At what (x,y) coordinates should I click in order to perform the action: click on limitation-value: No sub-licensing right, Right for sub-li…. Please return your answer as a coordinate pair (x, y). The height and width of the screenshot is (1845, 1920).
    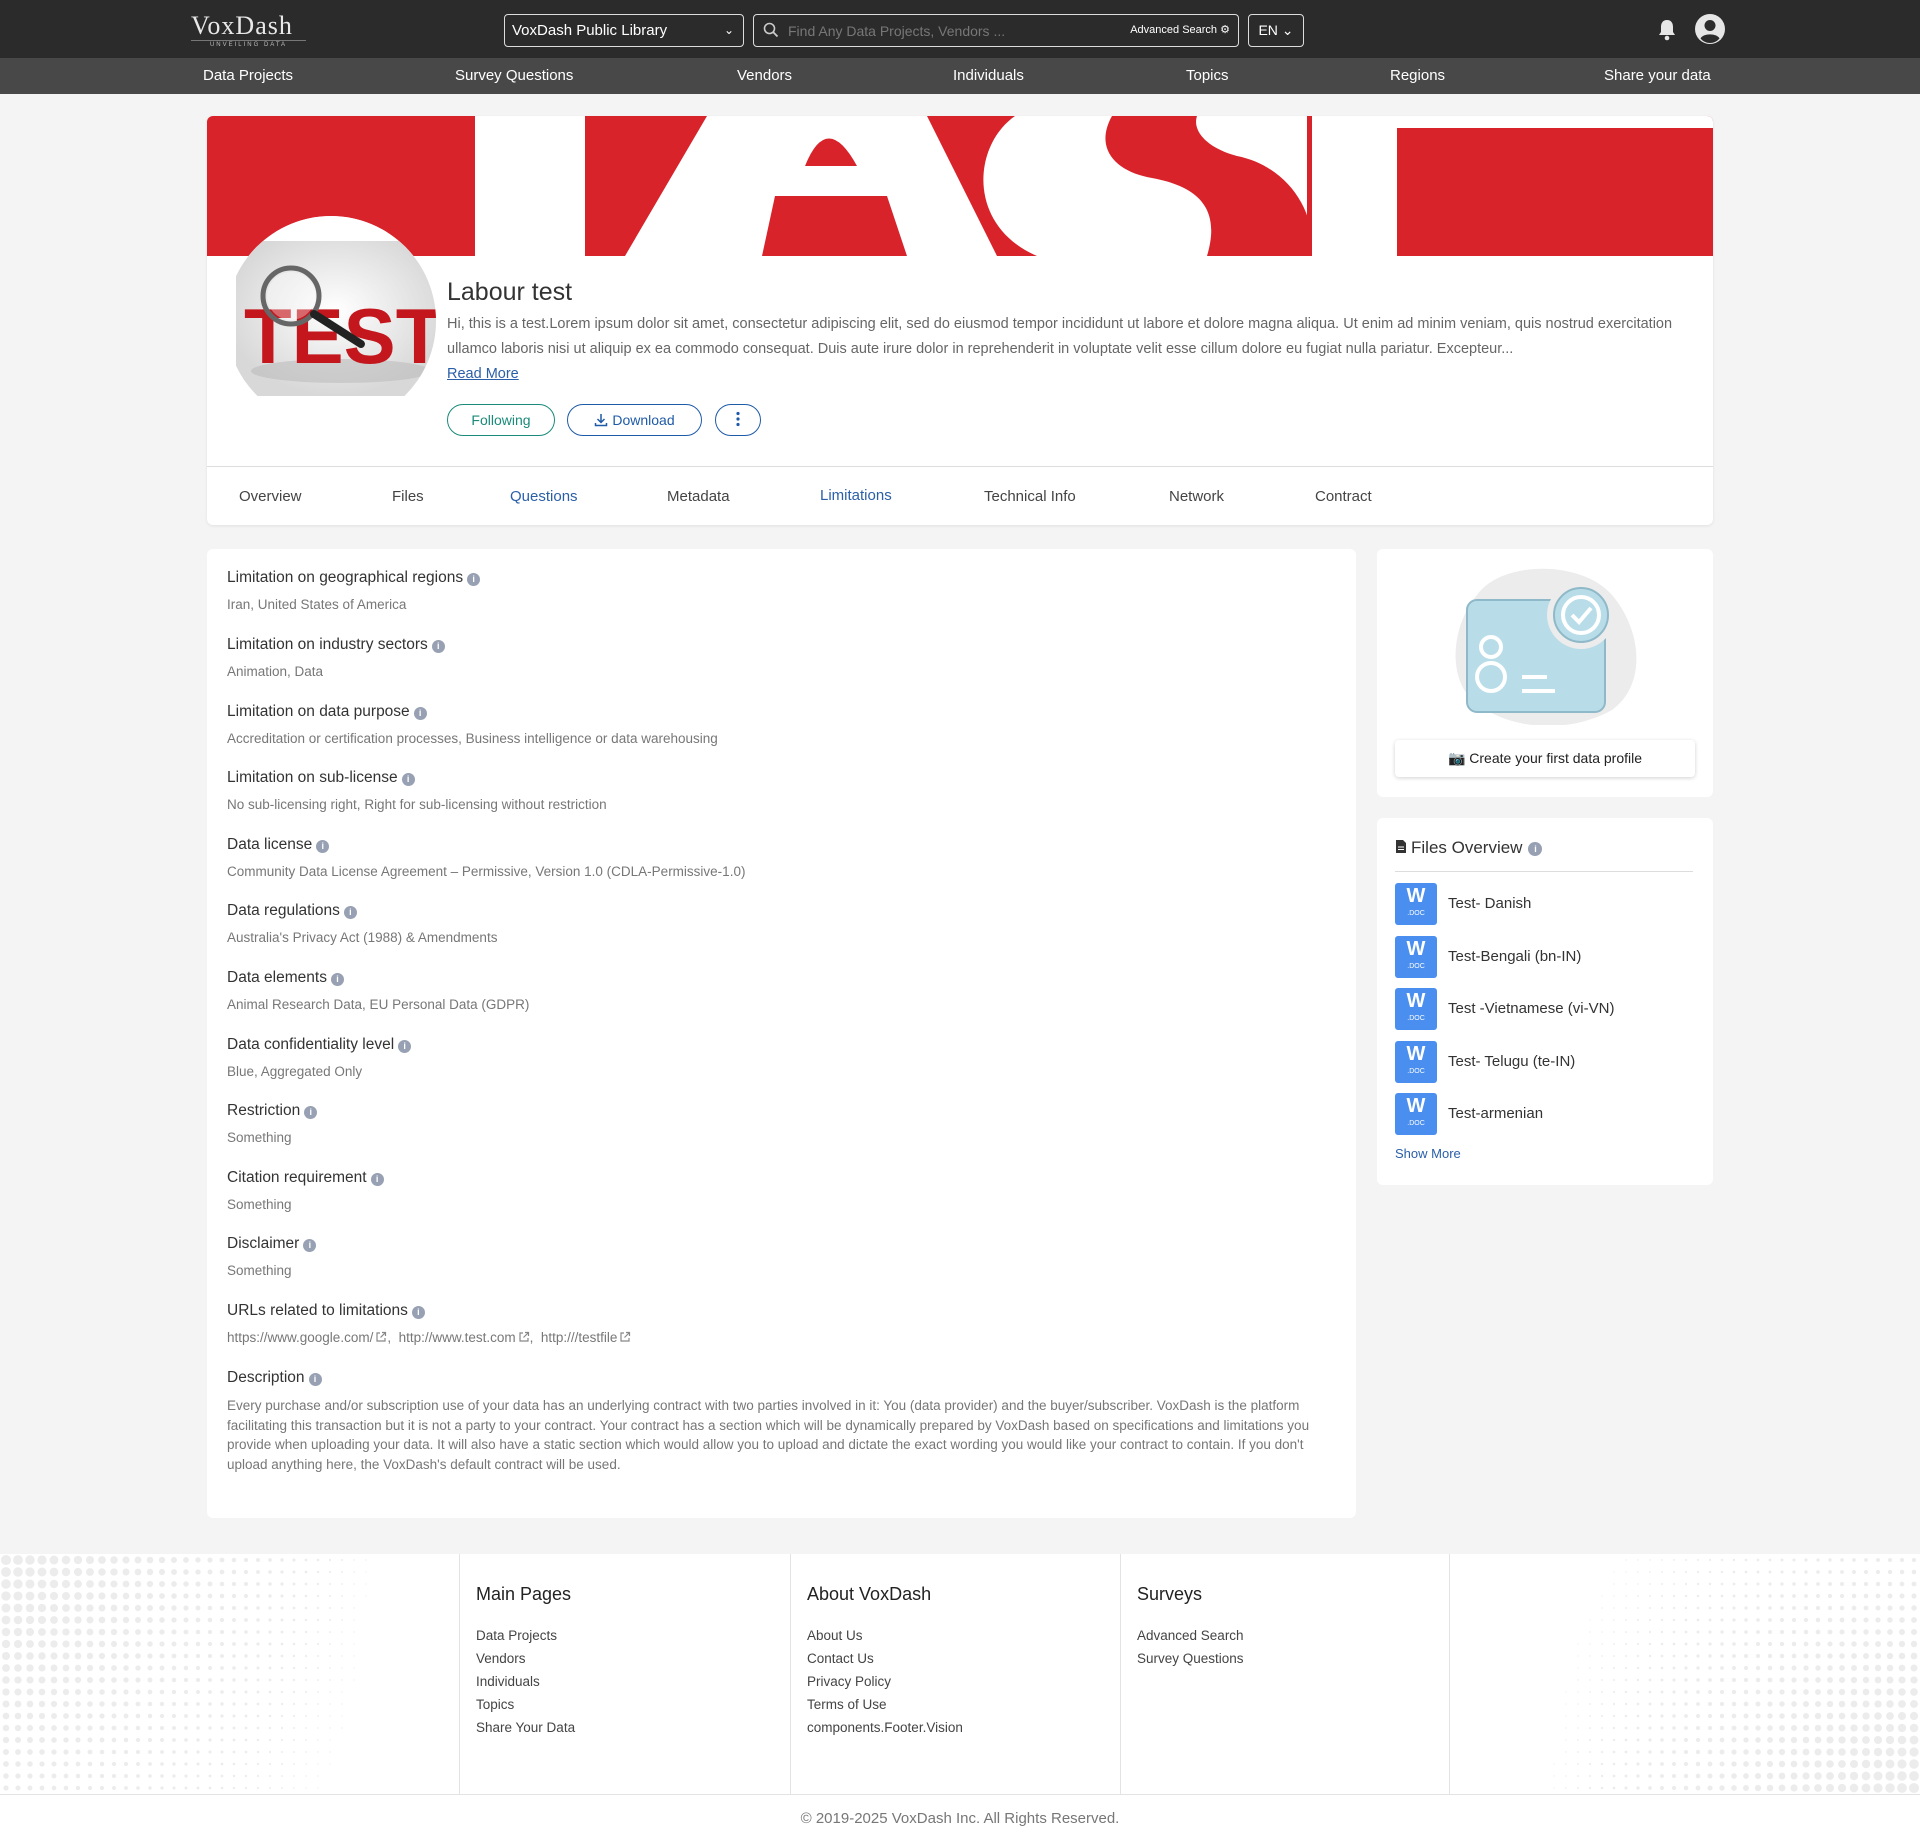
    Looking at the image, I should click on (417, 804).